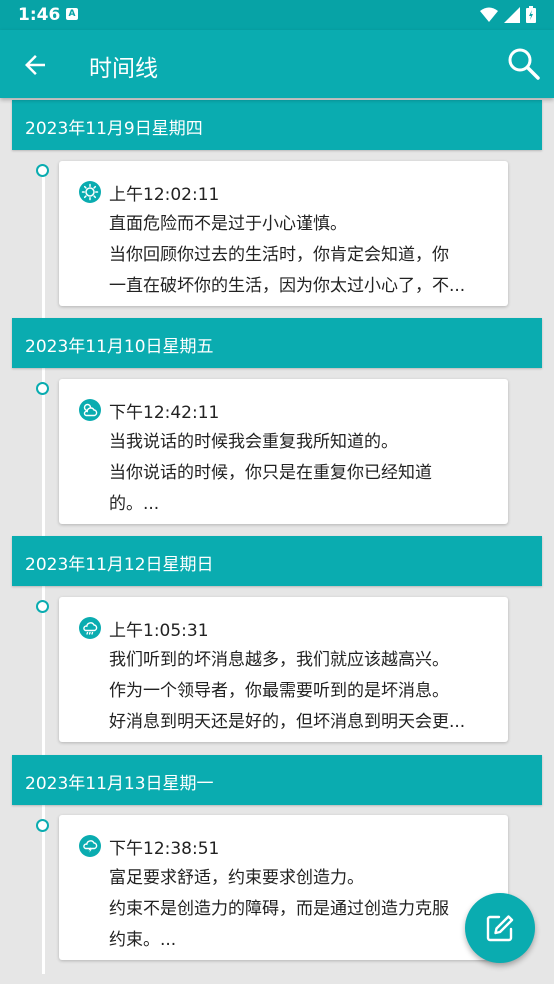 The width and height of the screenshot is (554, 984). I want to click on date-label: 2023年11月12日星期日, so click(119, 565).